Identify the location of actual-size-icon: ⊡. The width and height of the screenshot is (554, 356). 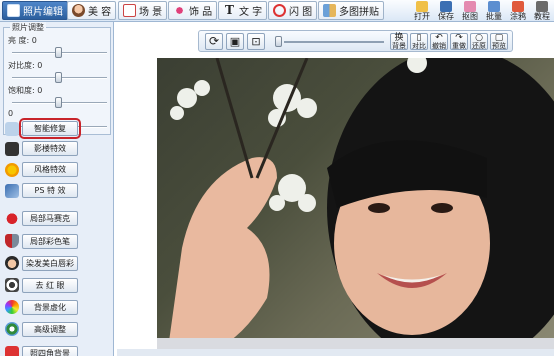
(256, 41).